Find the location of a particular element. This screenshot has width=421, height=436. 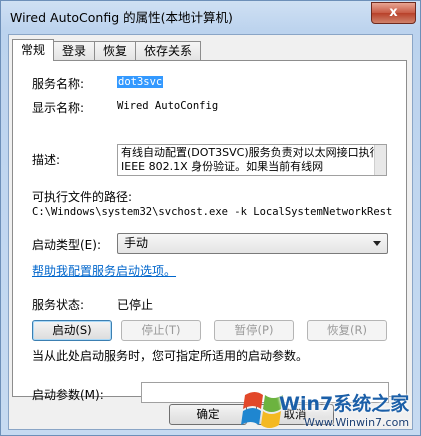

window-title: Wired AutoConfig 的属性(本地计算机) is located at coordinates (121, 17).